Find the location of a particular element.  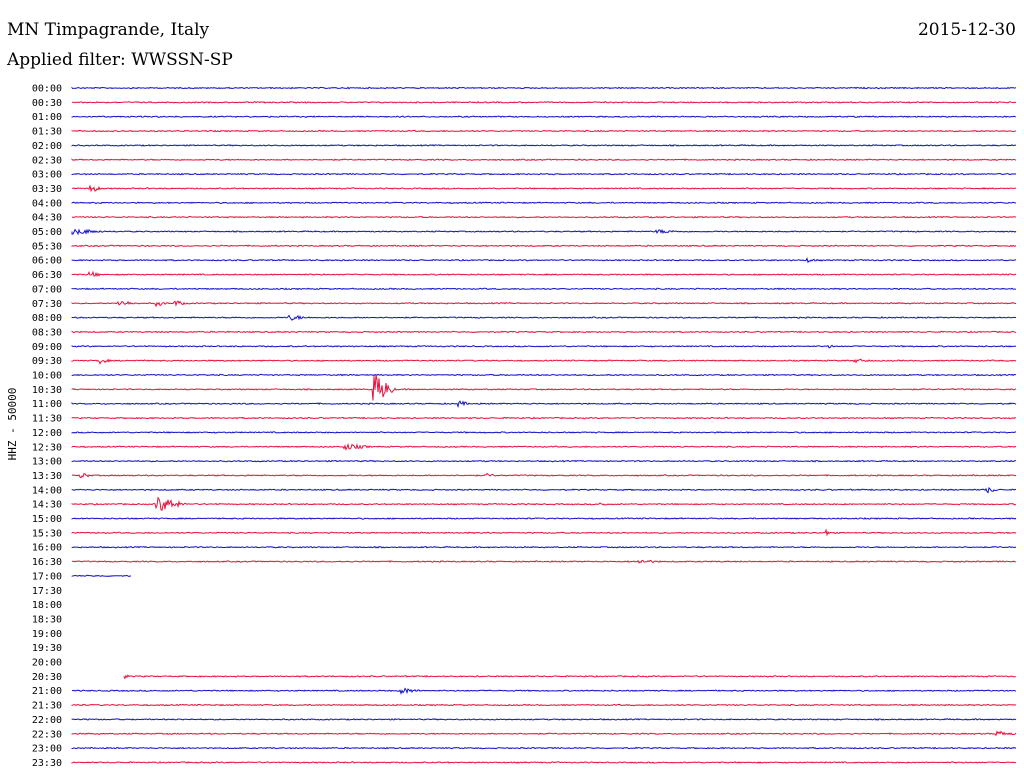

time-label: 23:30 is located at coordinates (47, 763).